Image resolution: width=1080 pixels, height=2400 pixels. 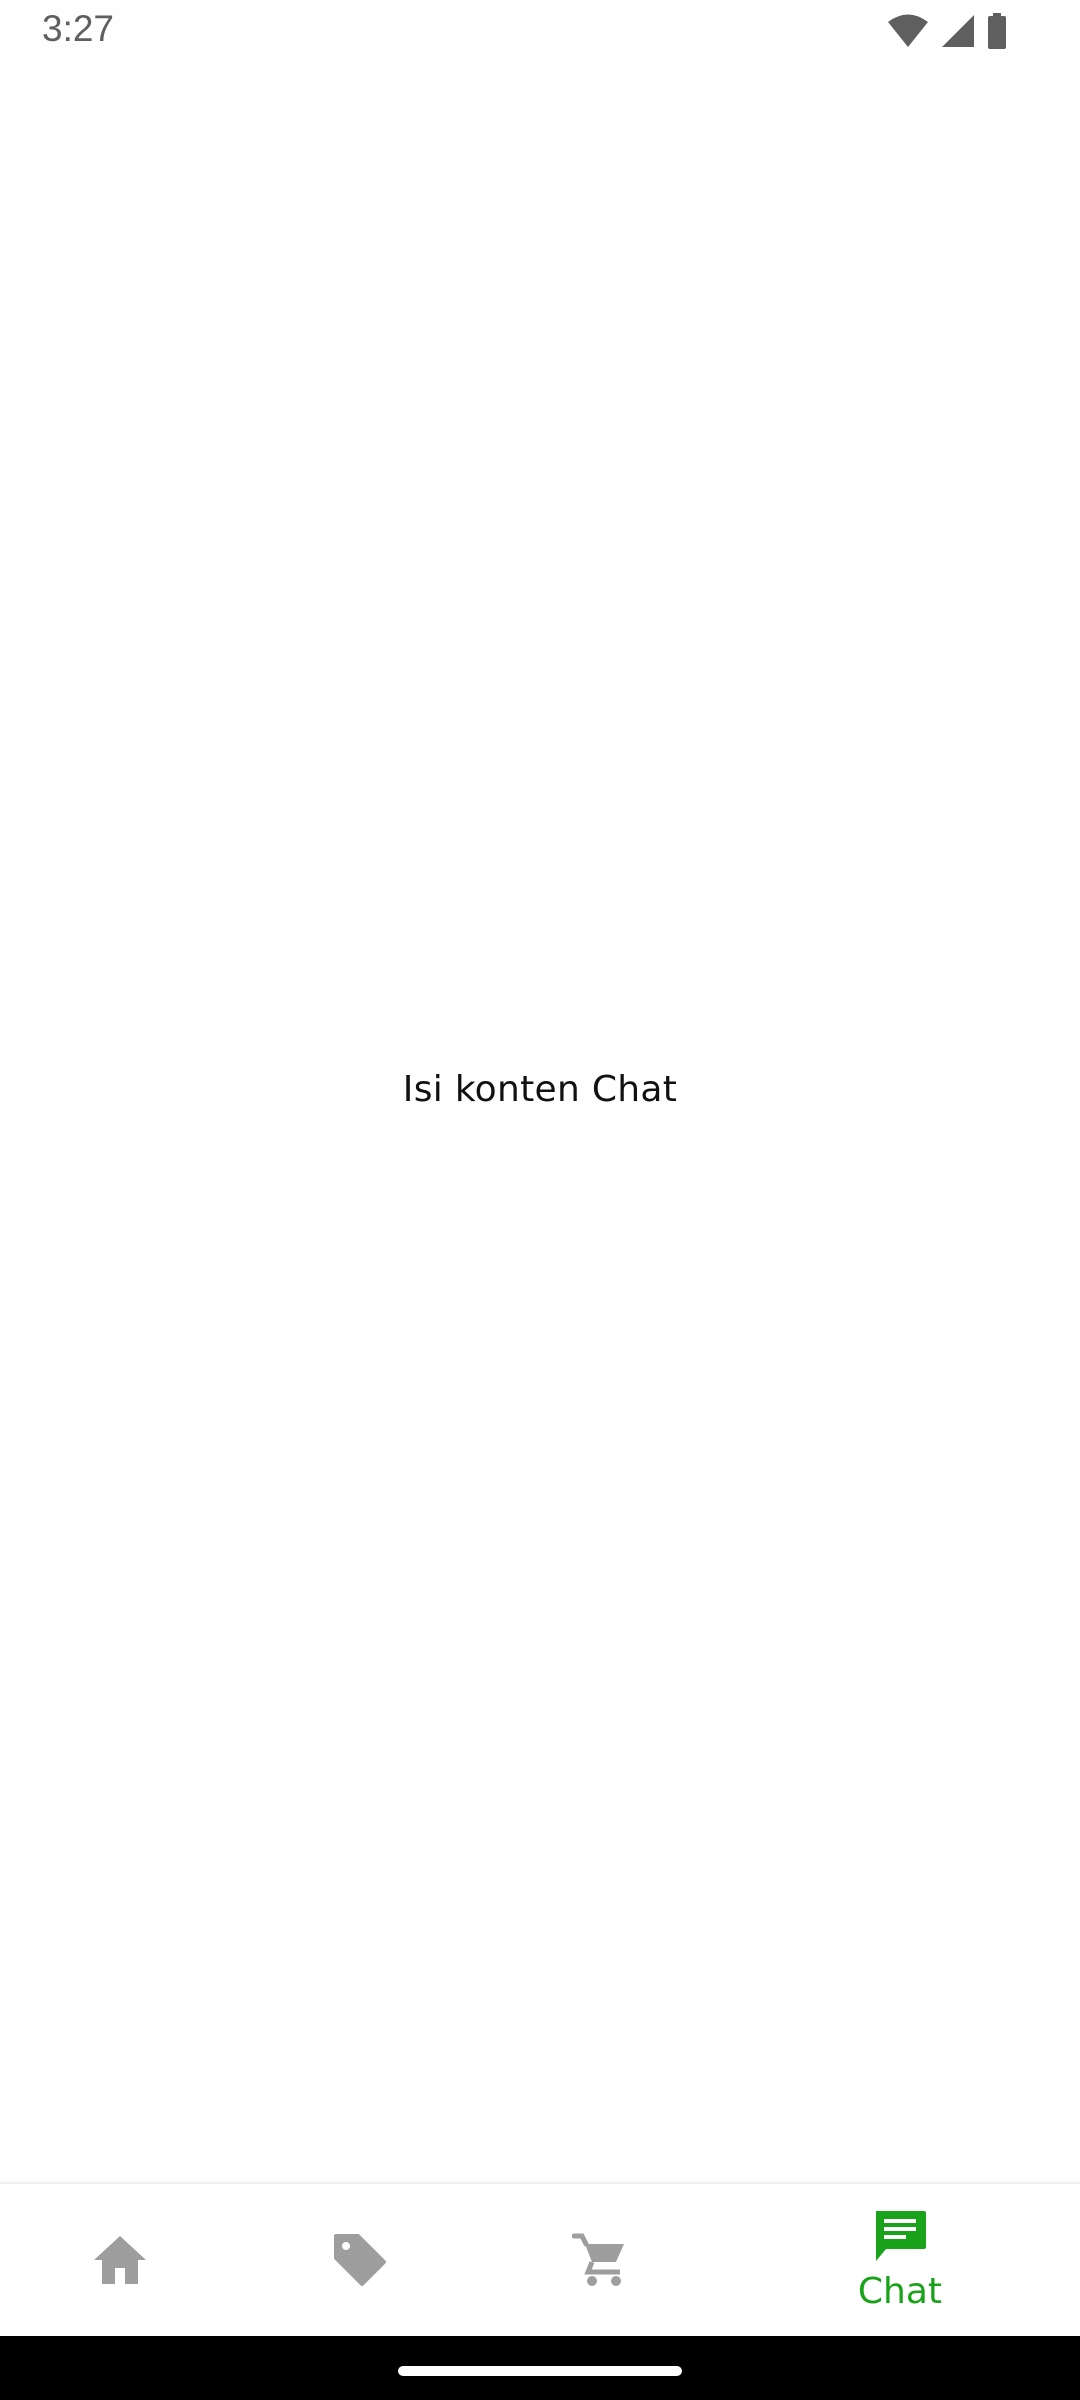 I want to click on cart-icon, so click(x=600, y=2260).